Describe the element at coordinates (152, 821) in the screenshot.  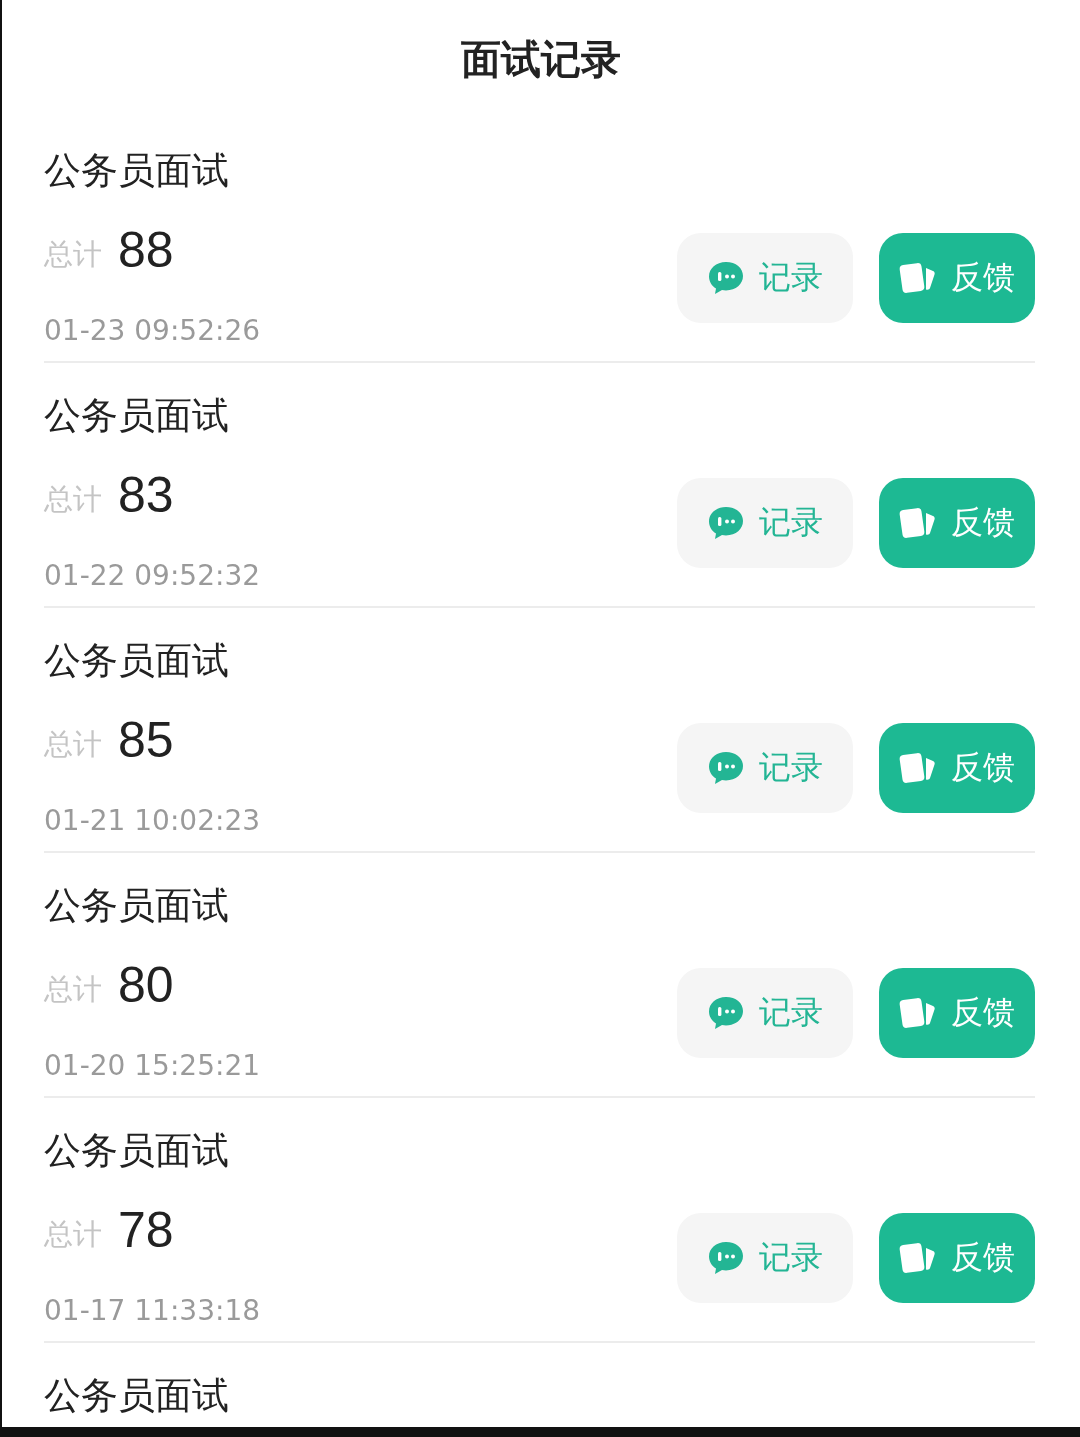
I see `record-time: 01-21 10:02:23` at that location.